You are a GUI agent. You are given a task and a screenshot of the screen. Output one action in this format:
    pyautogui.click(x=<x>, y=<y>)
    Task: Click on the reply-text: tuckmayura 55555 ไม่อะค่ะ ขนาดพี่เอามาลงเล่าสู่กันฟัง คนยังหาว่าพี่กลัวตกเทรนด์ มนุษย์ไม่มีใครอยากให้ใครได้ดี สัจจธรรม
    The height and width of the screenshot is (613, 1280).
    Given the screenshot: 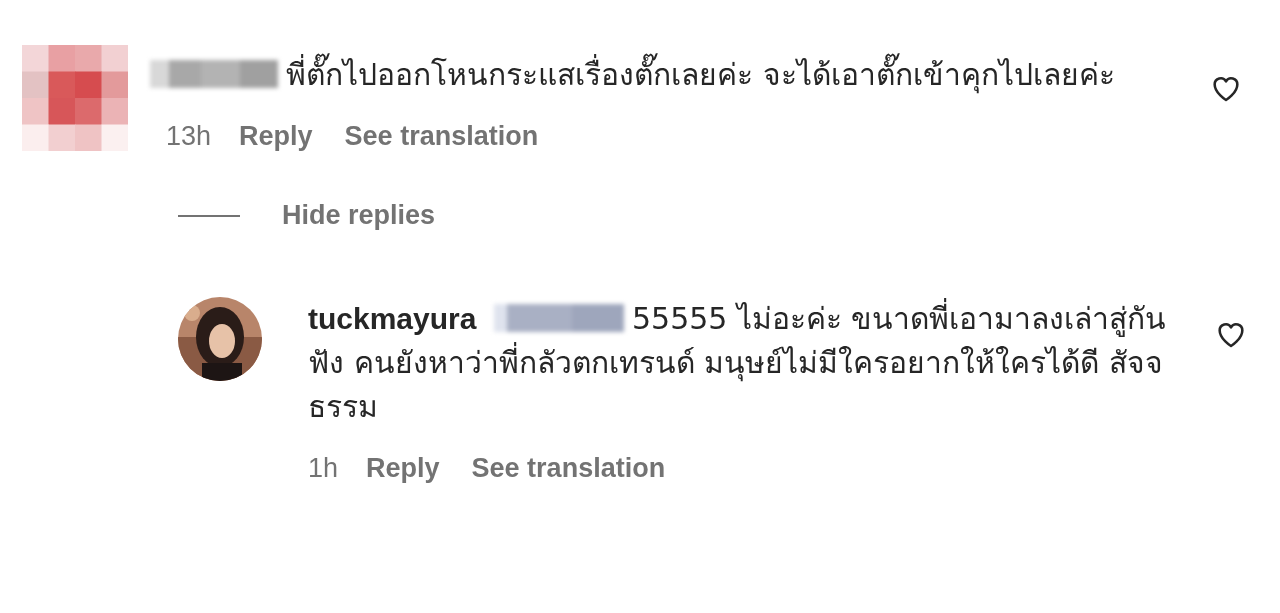 What is the action you would take?
    pyautogui.click(x=739, y=363)
    